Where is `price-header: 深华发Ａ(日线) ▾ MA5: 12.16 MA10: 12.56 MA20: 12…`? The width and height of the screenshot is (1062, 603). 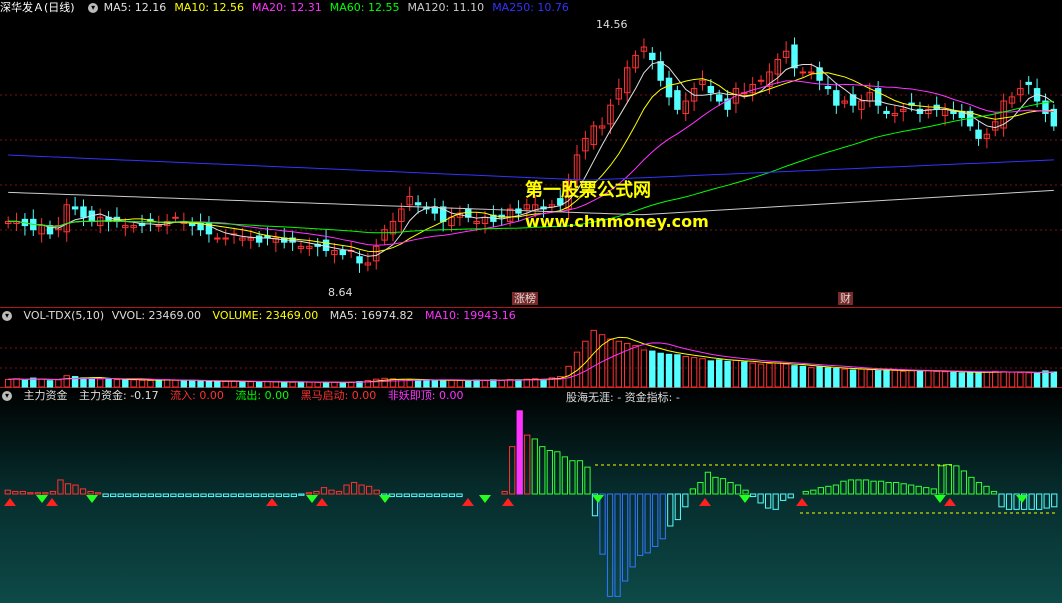 price-header: 深华发Ａ(日线) ▾ MA5: 12.16 MA10: 12.56 MA20: 12… is located at coordinates (292, 8).